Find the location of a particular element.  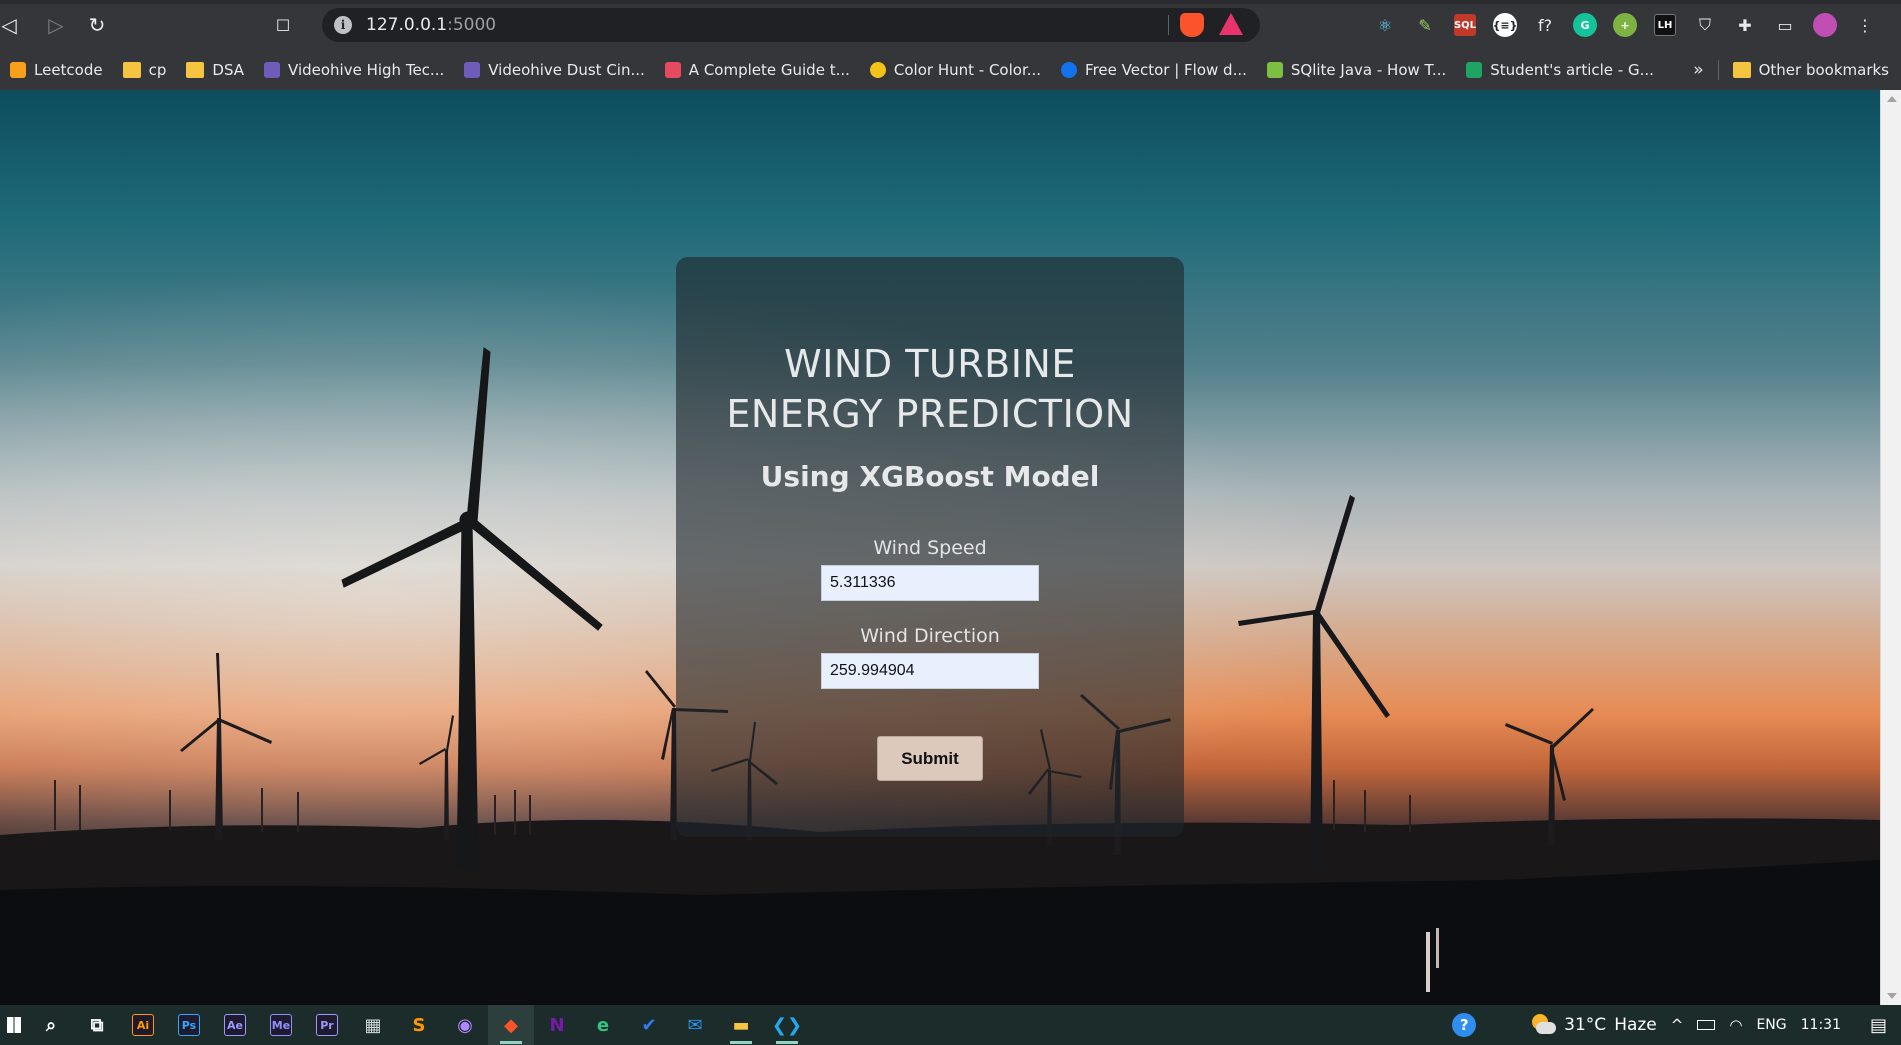

bookmark-label: DSA is located at coordinates (228, 70).